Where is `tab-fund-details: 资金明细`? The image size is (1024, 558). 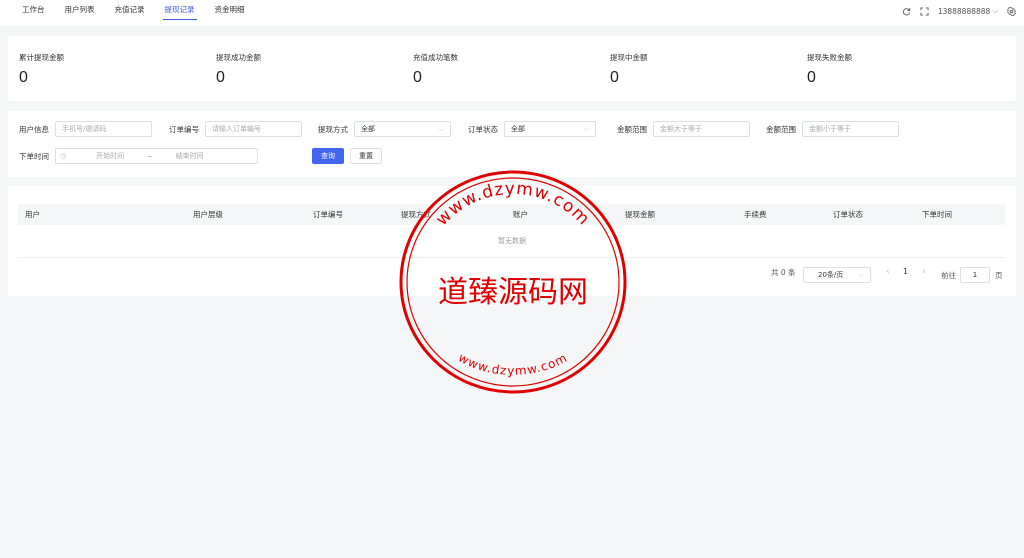
tab-fund-details: 资金明细 is located at coordinates (230, 10).